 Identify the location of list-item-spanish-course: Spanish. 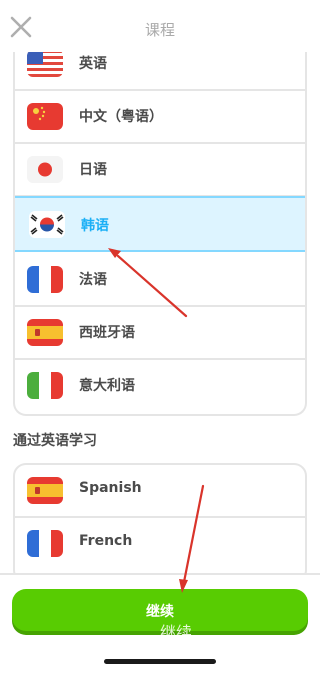
(160, 491).